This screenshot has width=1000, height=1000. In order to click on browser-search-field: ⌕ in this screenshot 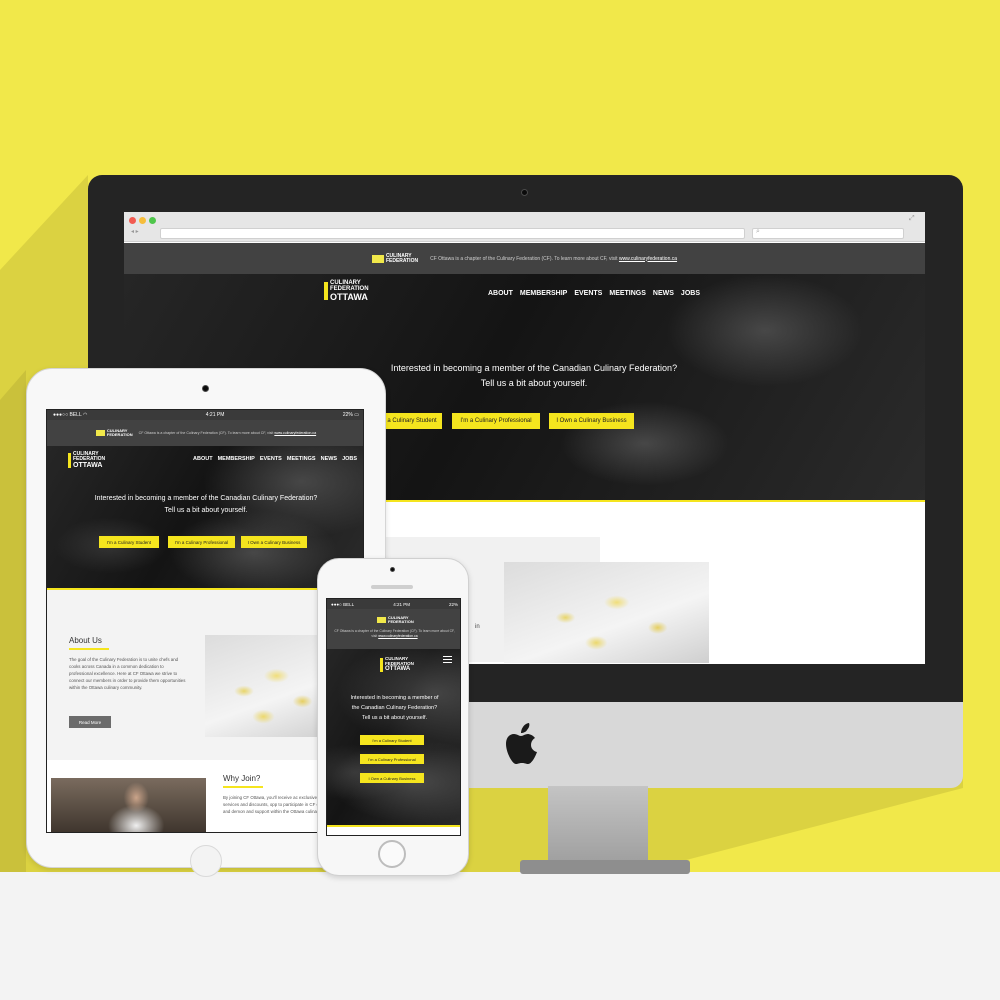, I will do `click(828, 233)`.